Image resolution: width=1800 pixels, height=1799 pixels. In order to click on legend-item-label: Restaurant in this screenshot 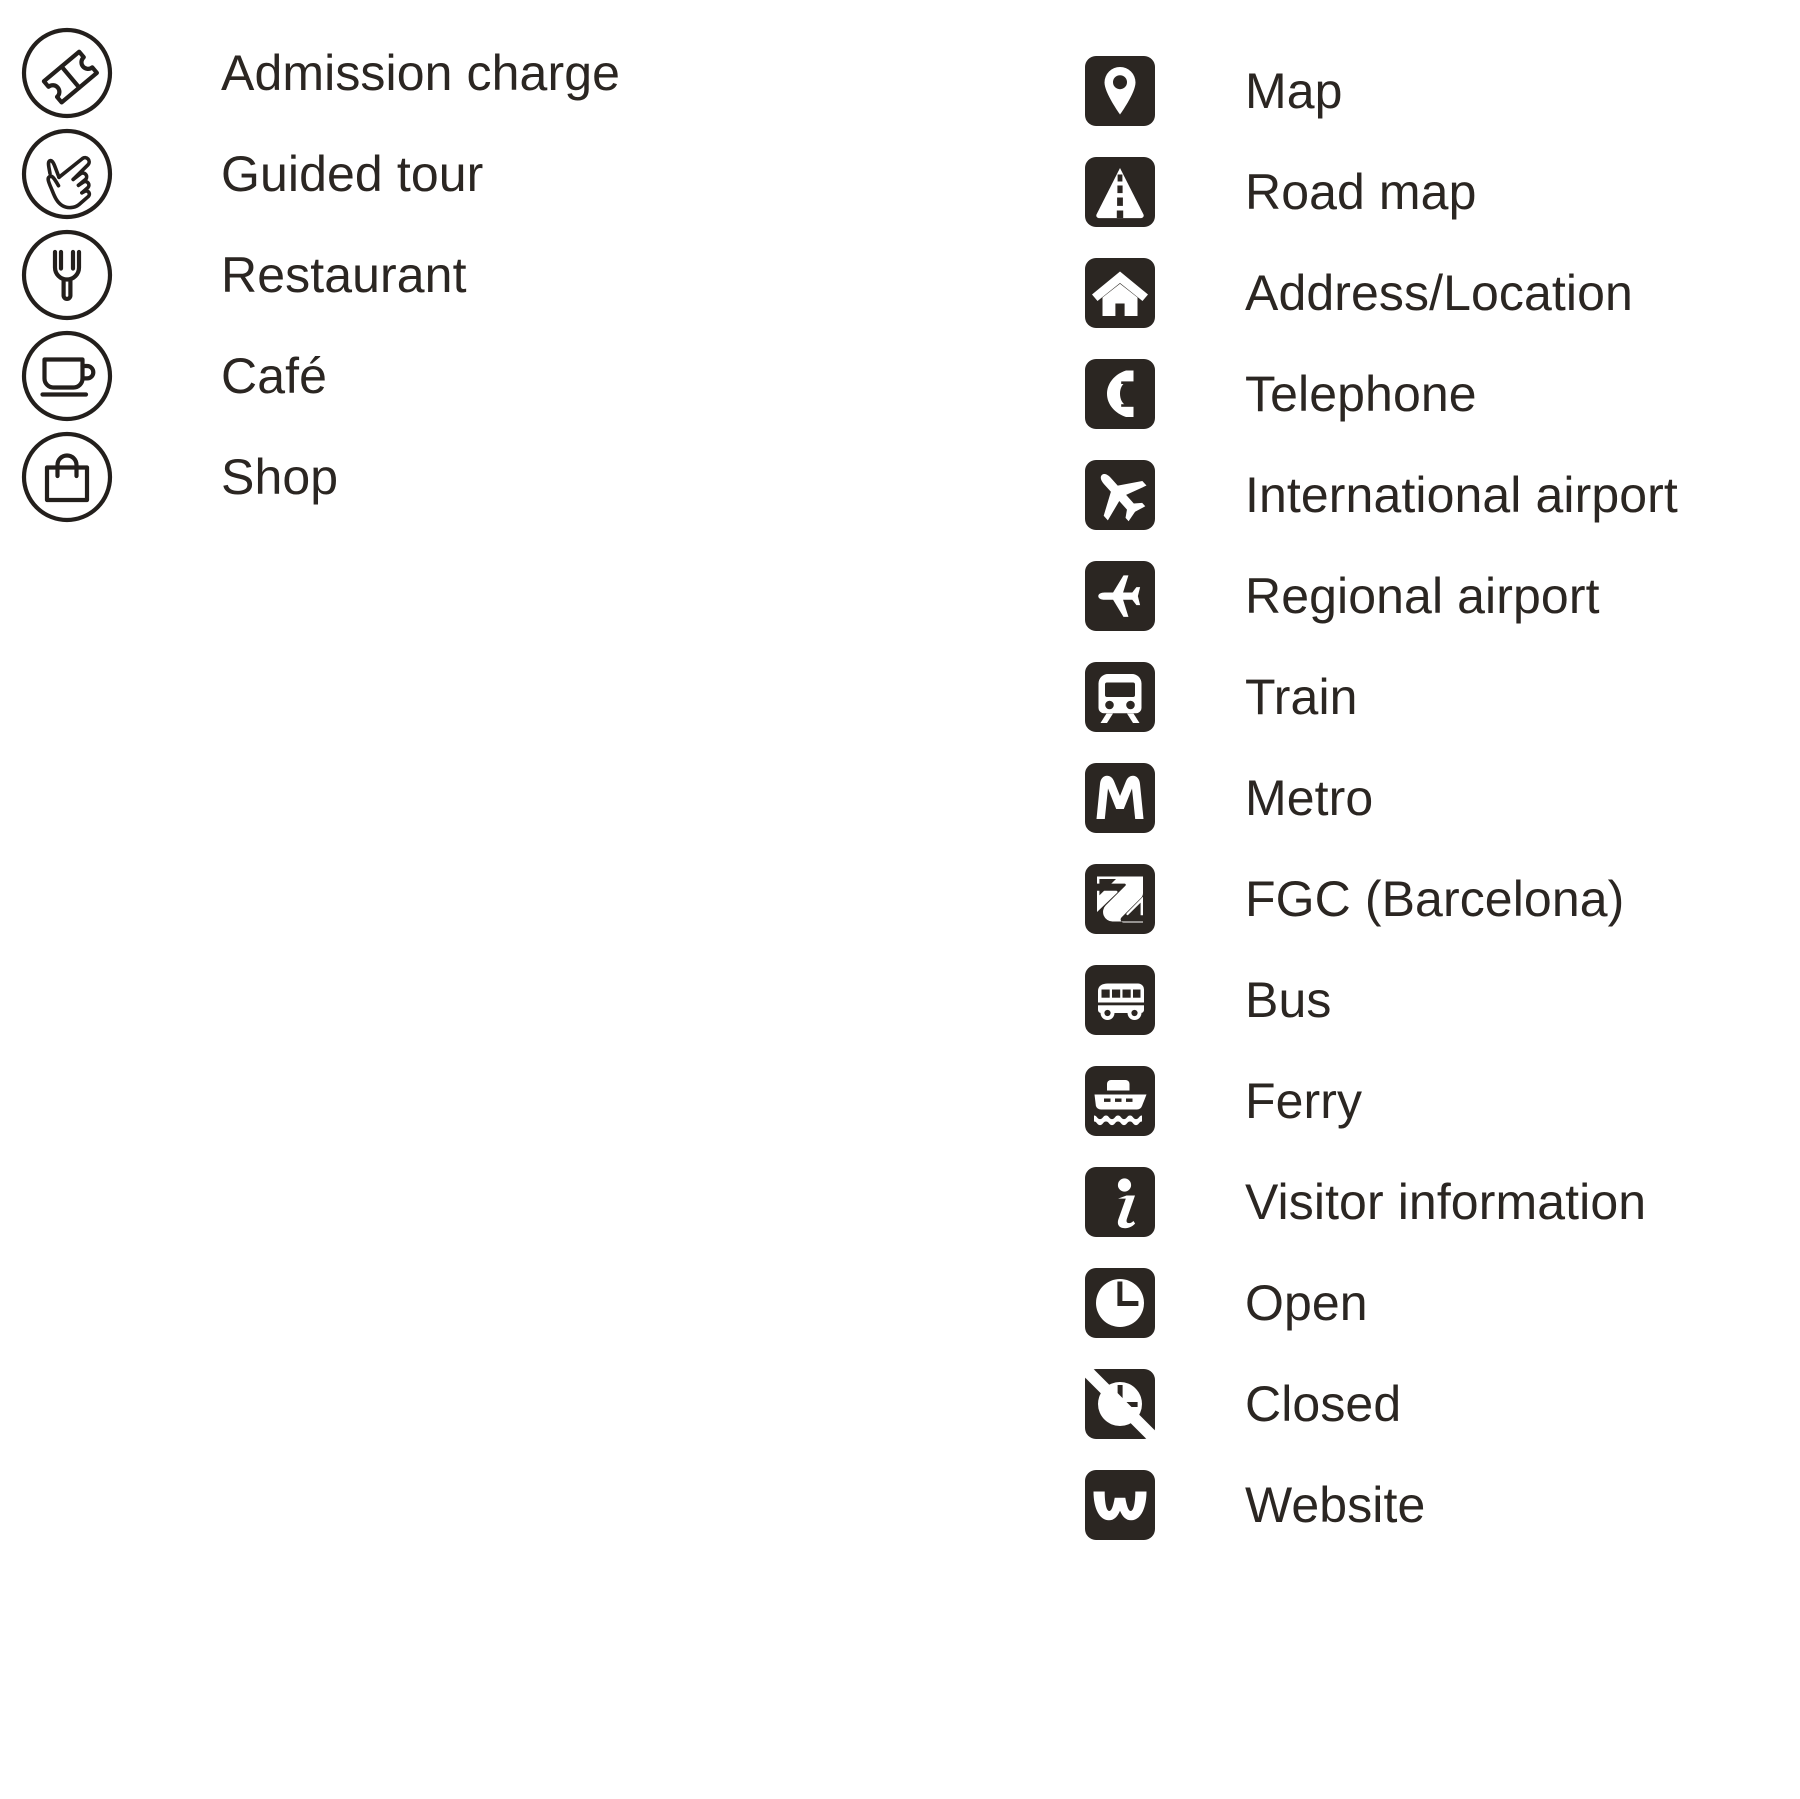, I will do `click(344, 274)`.